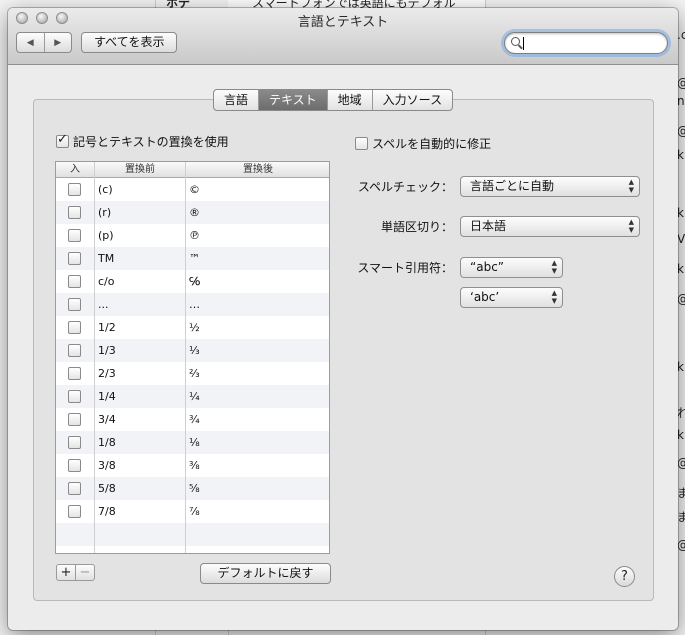 This screenshot has height=635, width=685. I want to click on table-row: 7/8 ⅞, so click(192, 511).